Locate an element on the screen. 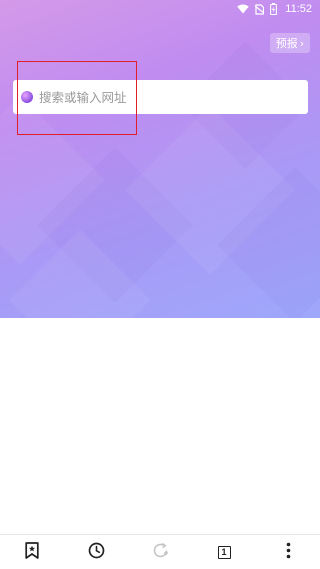 This screenshot has height=569, width=320. history-icon is located at coordinates (96, 552).